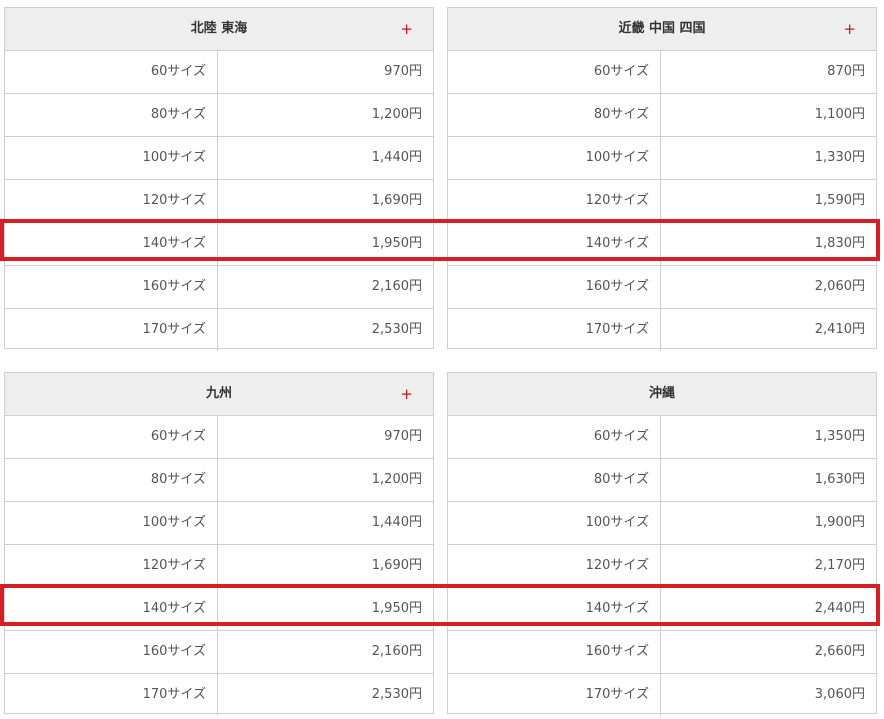 The height and width of the screenshot is (719, 884). I want to click on price-cell: 1,830円, so click(839, 243).